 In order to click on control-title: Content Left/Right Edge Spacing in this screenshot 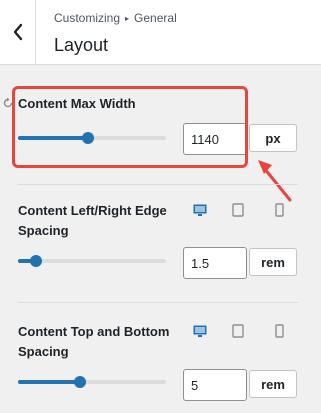, I will do `click(92, 221)`.